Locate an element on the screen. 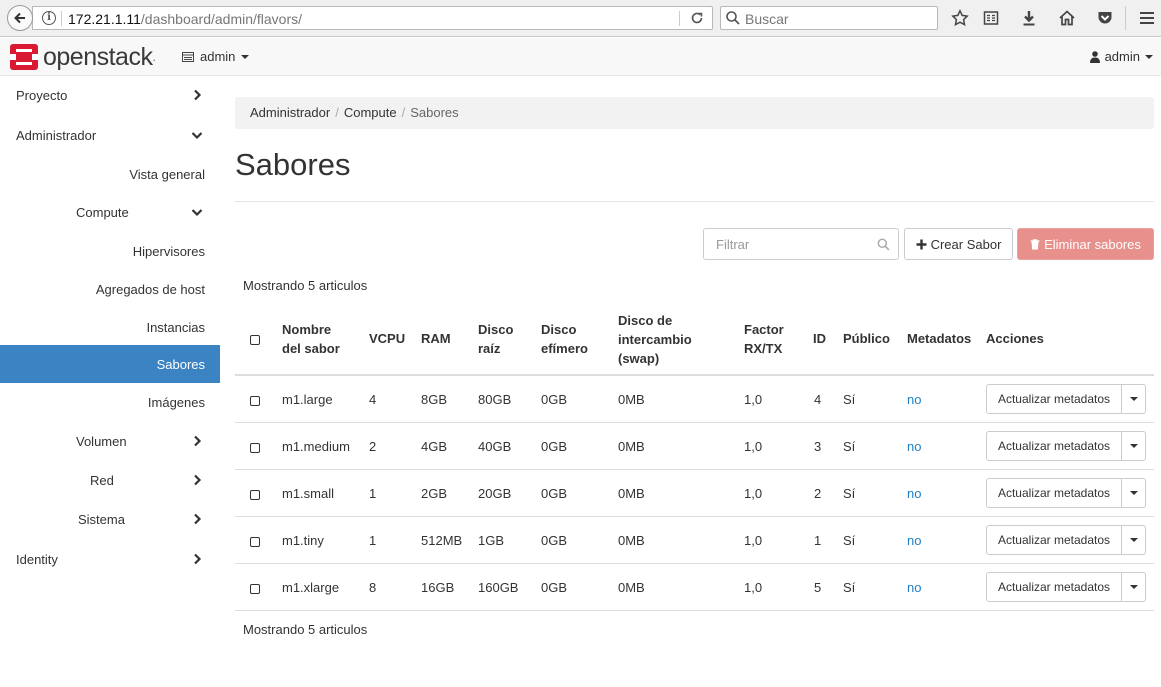  reload-icon is located at coordinates (697, 18).